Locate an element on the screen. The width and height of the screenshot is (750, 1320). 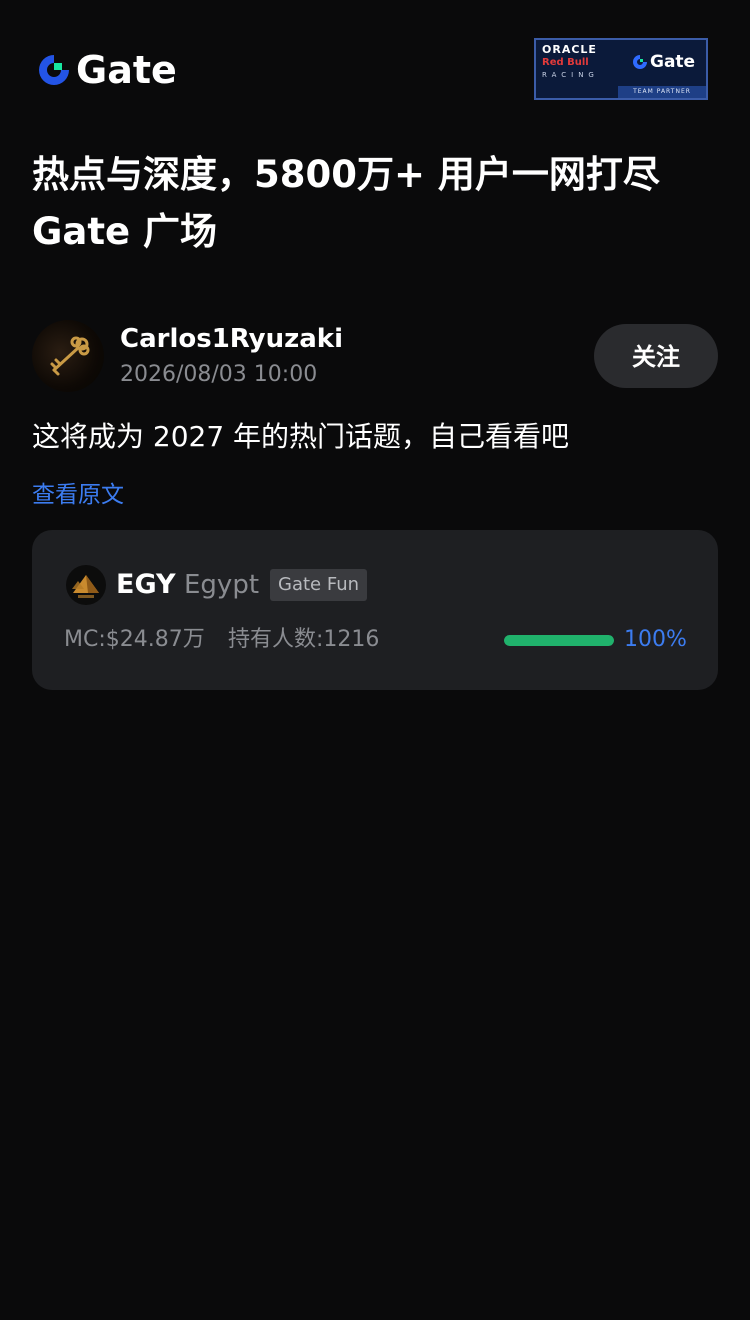
team-partner-strip: TEAM PARTNER is located at coordinates (662, 92).